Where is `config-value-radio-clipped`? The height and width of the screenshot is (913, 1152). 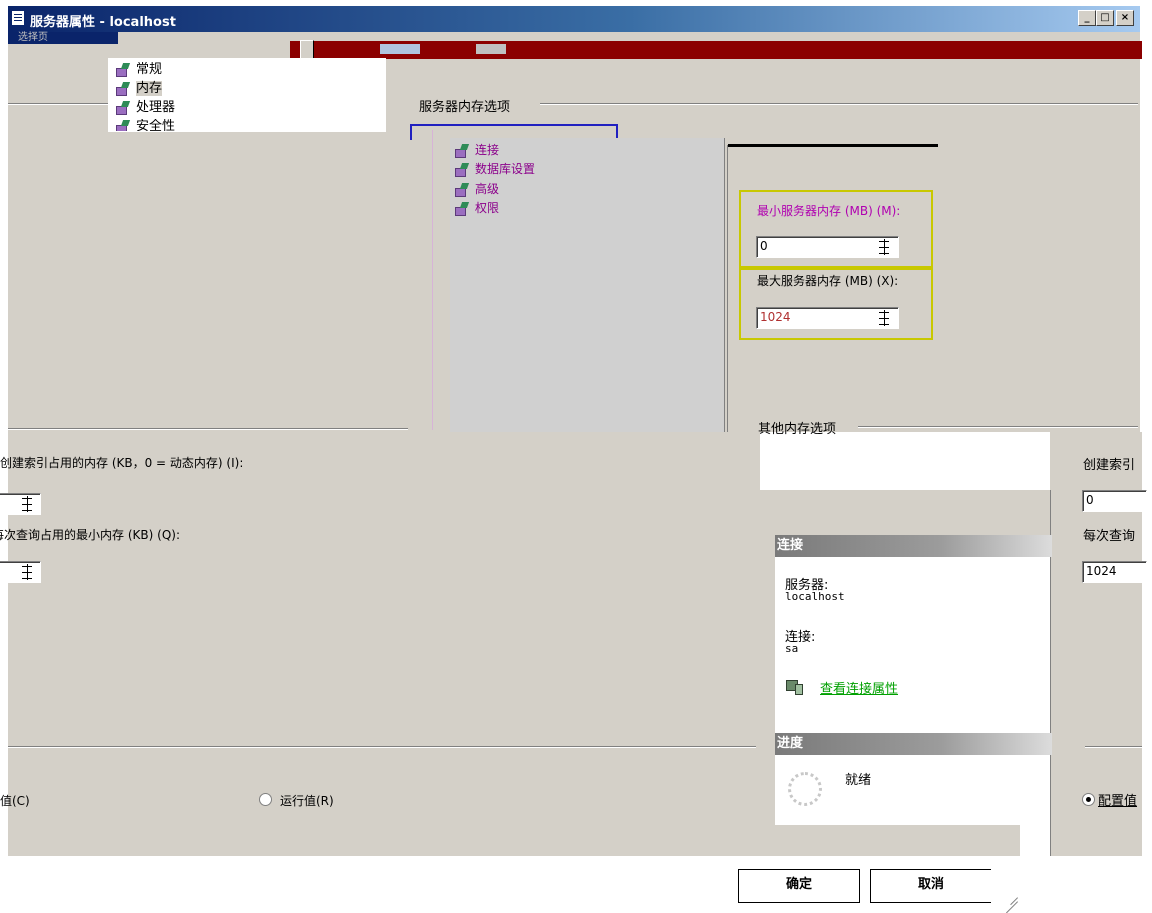 config-value-radio-clipped is located at coordinates (1088, 799).